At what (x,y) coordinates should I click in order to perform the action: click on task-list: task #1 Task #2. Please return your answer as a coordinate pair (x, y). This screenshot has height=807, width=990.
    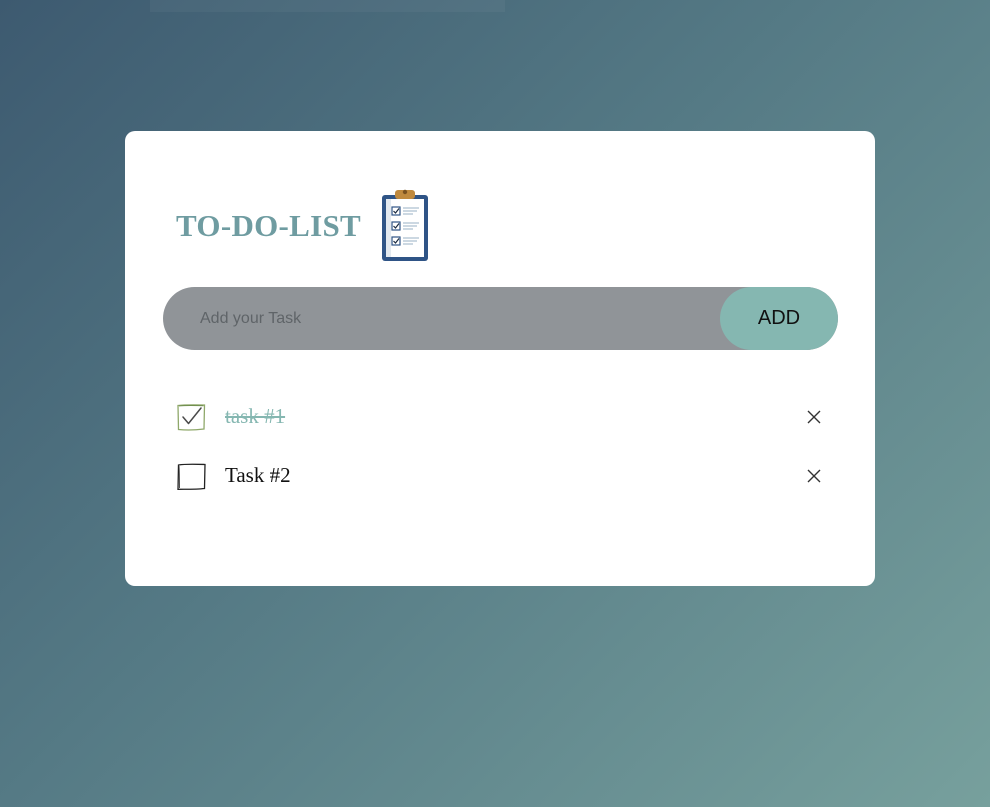
    Looking at the image, I should click on (501, 446).